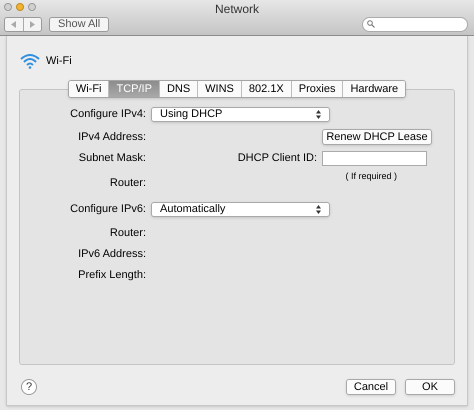 This screenshot has height=410, width=474. Describe the element at coordinates (29, 387) in the screenshot. I see `help-button: ?` at that location.